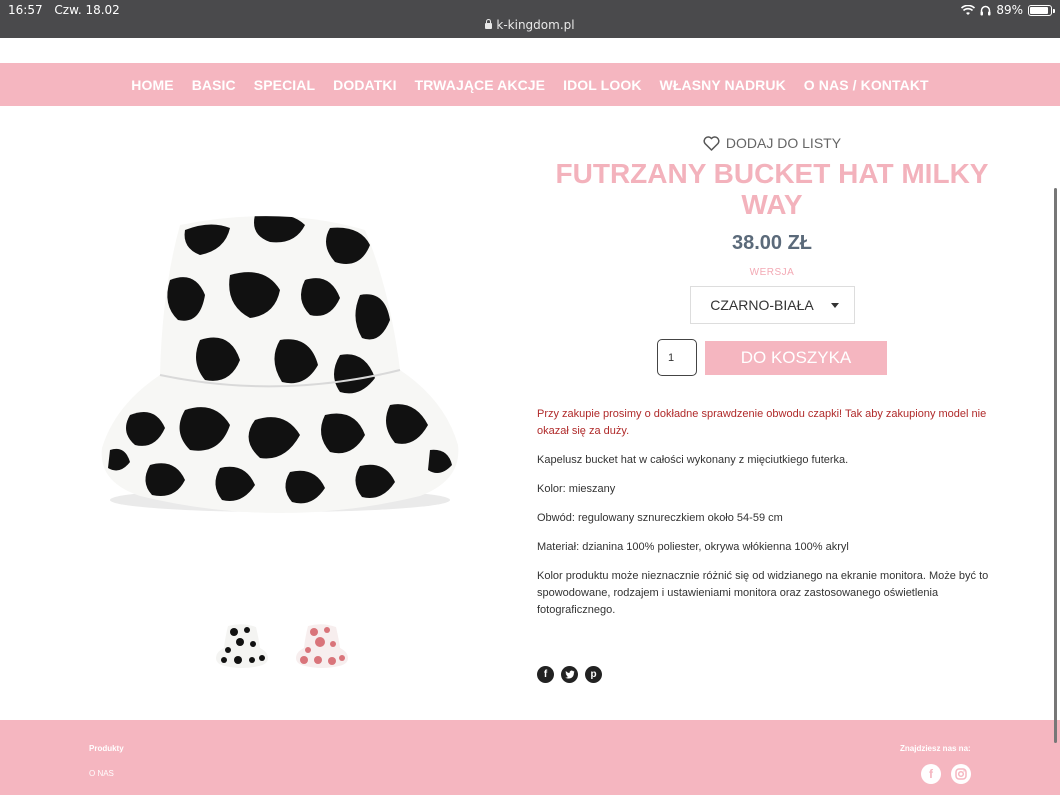 The image size is (1060, 795). I want to click on share-icons: f p, so click(569, 674).